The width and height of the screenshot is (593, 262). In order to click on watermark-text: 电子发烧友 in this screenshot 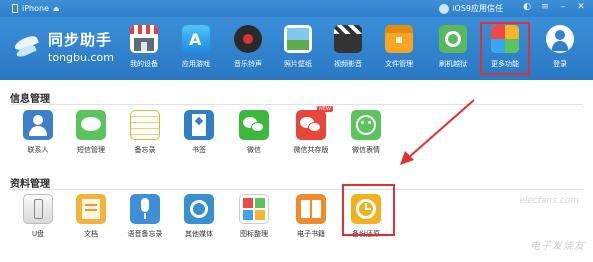, I will do `click(557, 246)`.